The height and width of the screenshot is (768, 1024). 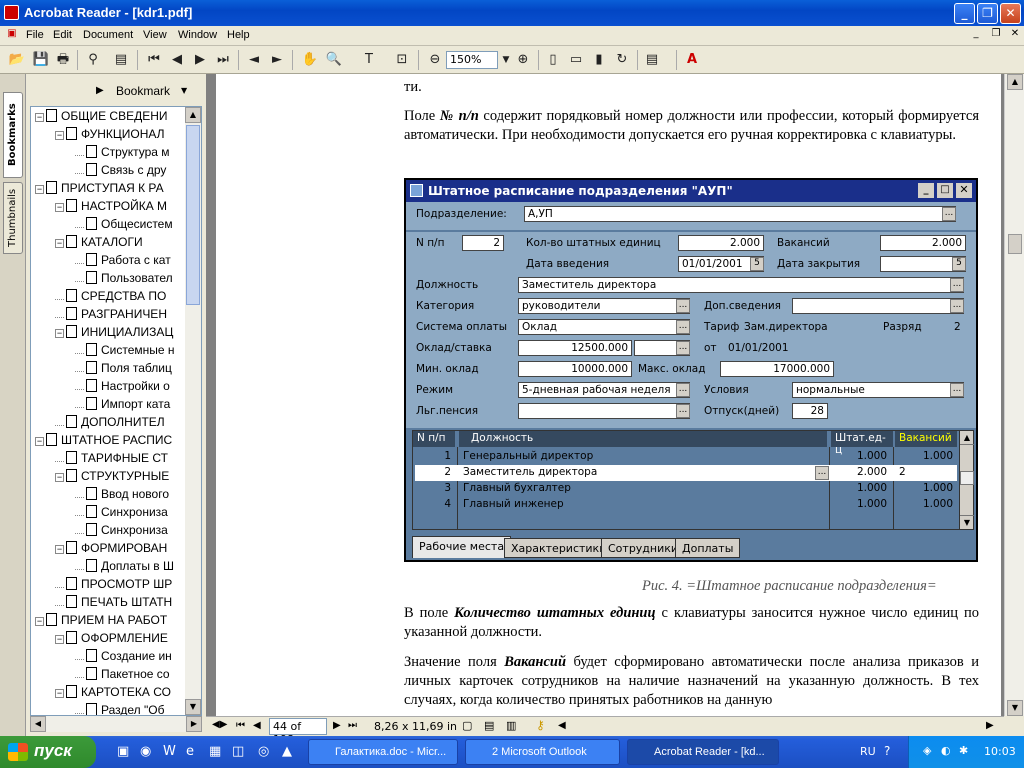 I want to click on scroll-left-icon: ◀, so click(x=562, y=725).